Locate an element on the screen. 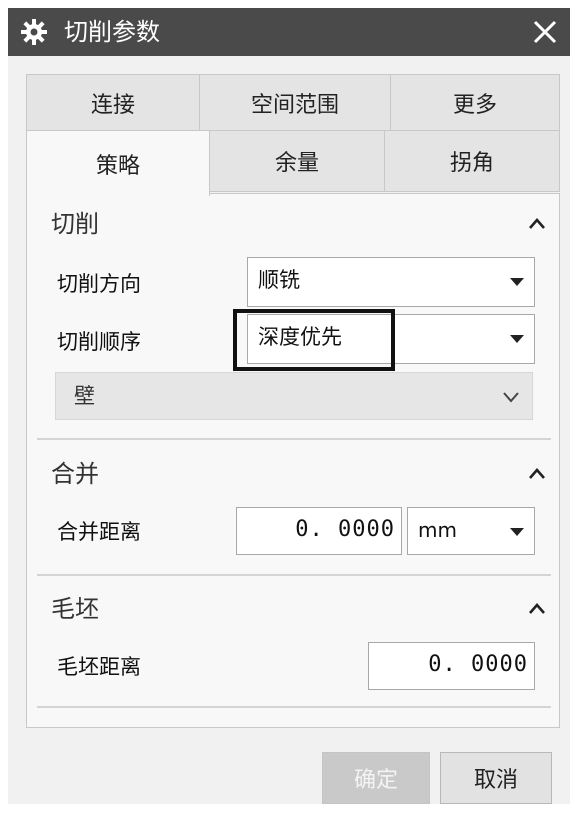 The height and width of the screenshot is (816, 578). cut-order-label: 切削顺序 is located at coordinates (99, 342).